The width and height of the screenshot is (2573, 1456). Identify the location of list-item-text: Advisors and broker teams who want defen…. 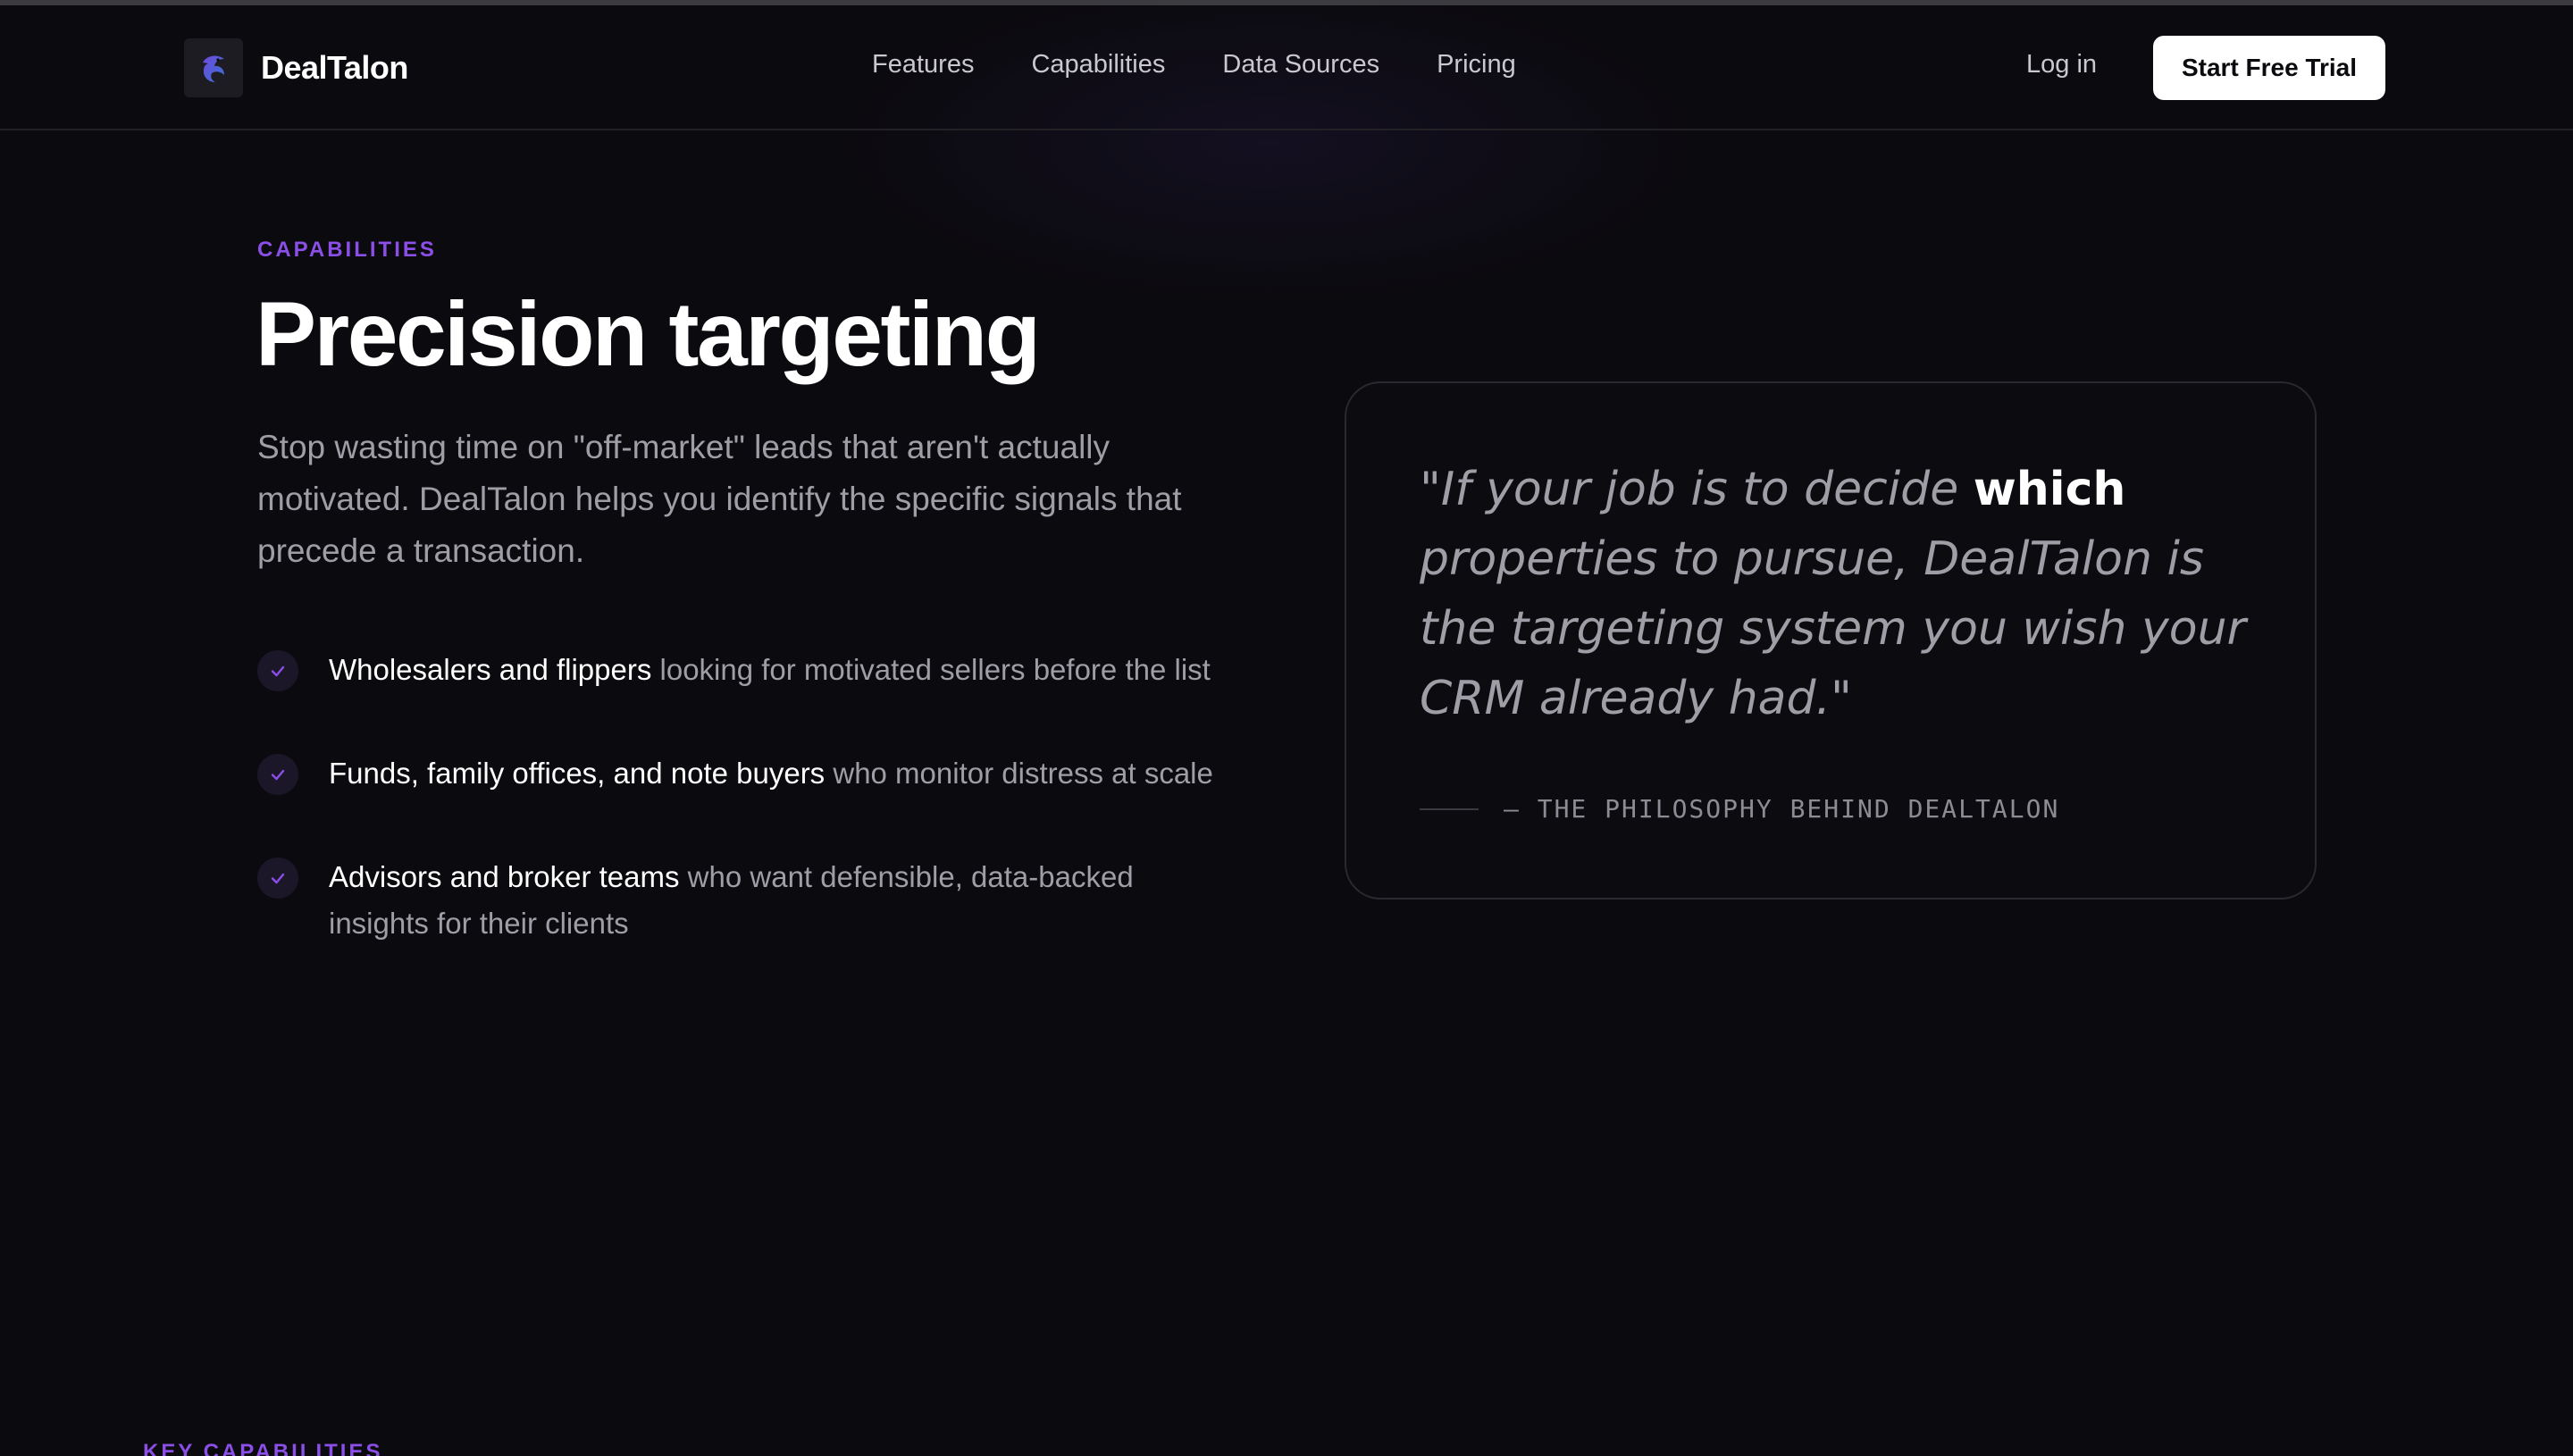
(784, 900).